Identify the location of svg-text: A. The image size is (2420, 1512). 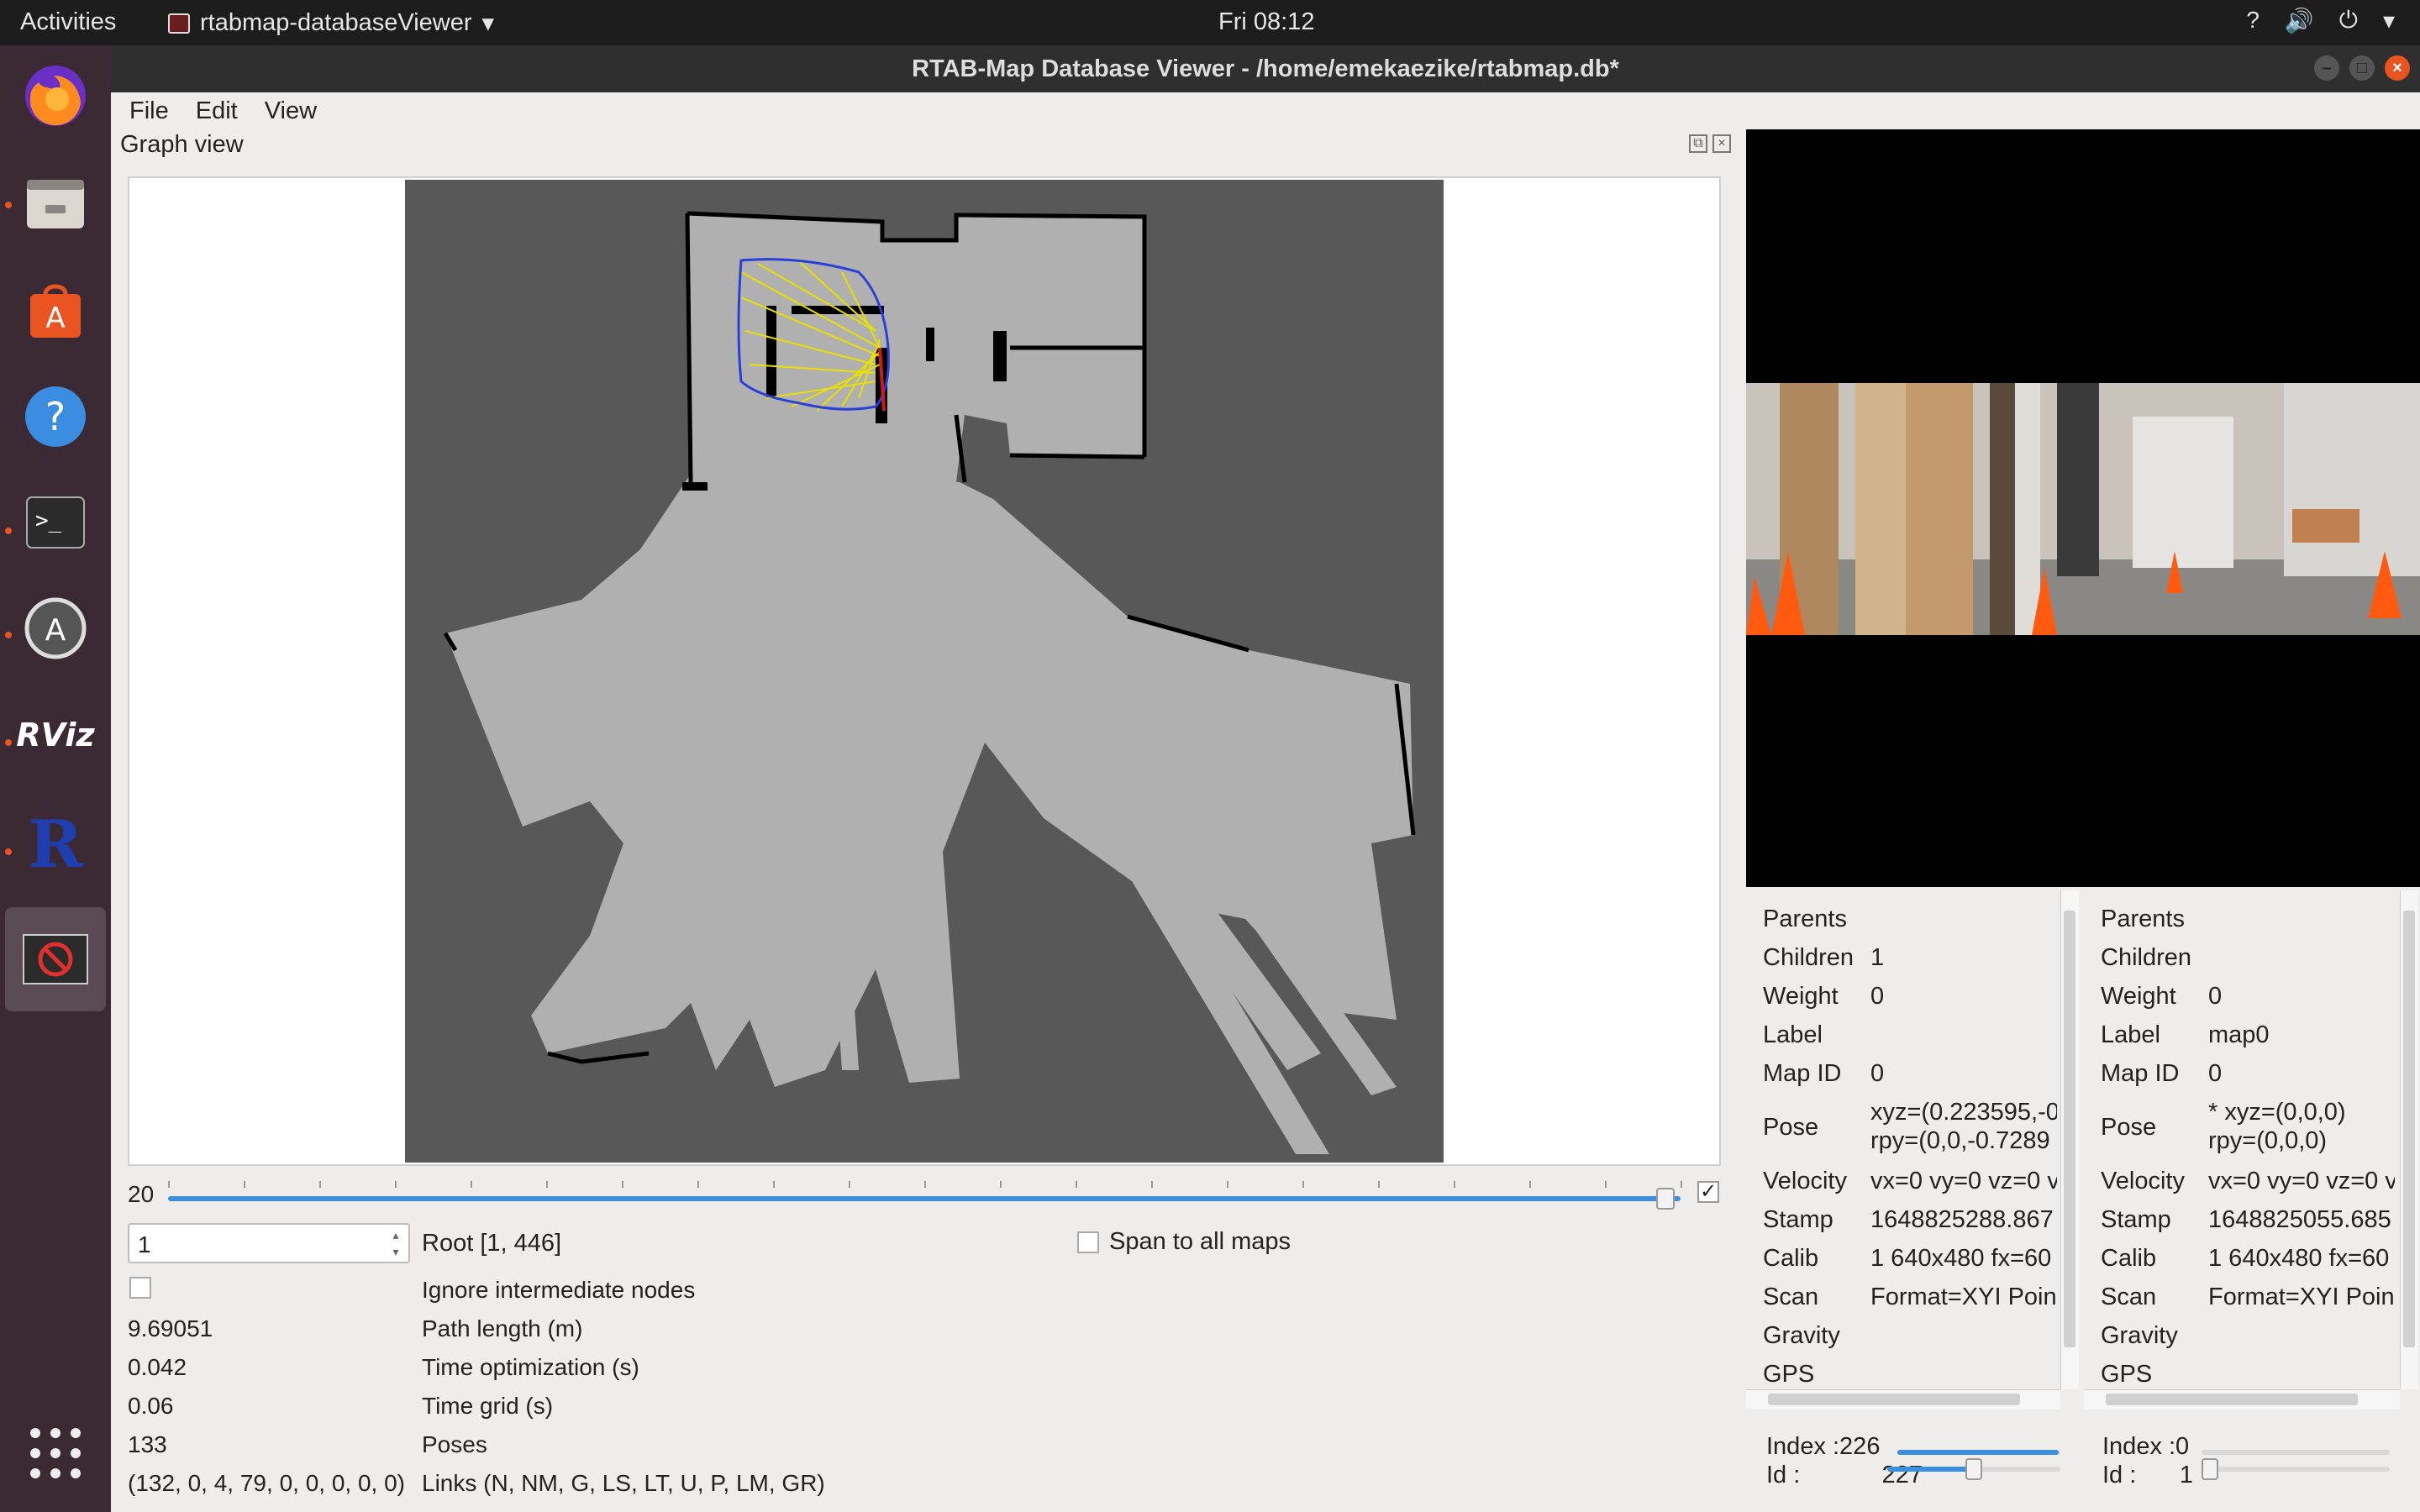
(55, 630).